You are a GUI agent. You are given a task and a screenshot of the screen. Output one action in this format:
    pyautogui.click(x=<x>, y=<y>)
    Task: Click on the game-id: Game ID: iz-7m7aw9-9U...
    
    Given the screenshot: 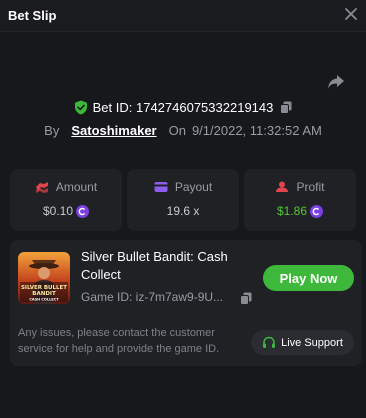 What is the action you would take?
    pyautogui.click(x=152, y=297)
    